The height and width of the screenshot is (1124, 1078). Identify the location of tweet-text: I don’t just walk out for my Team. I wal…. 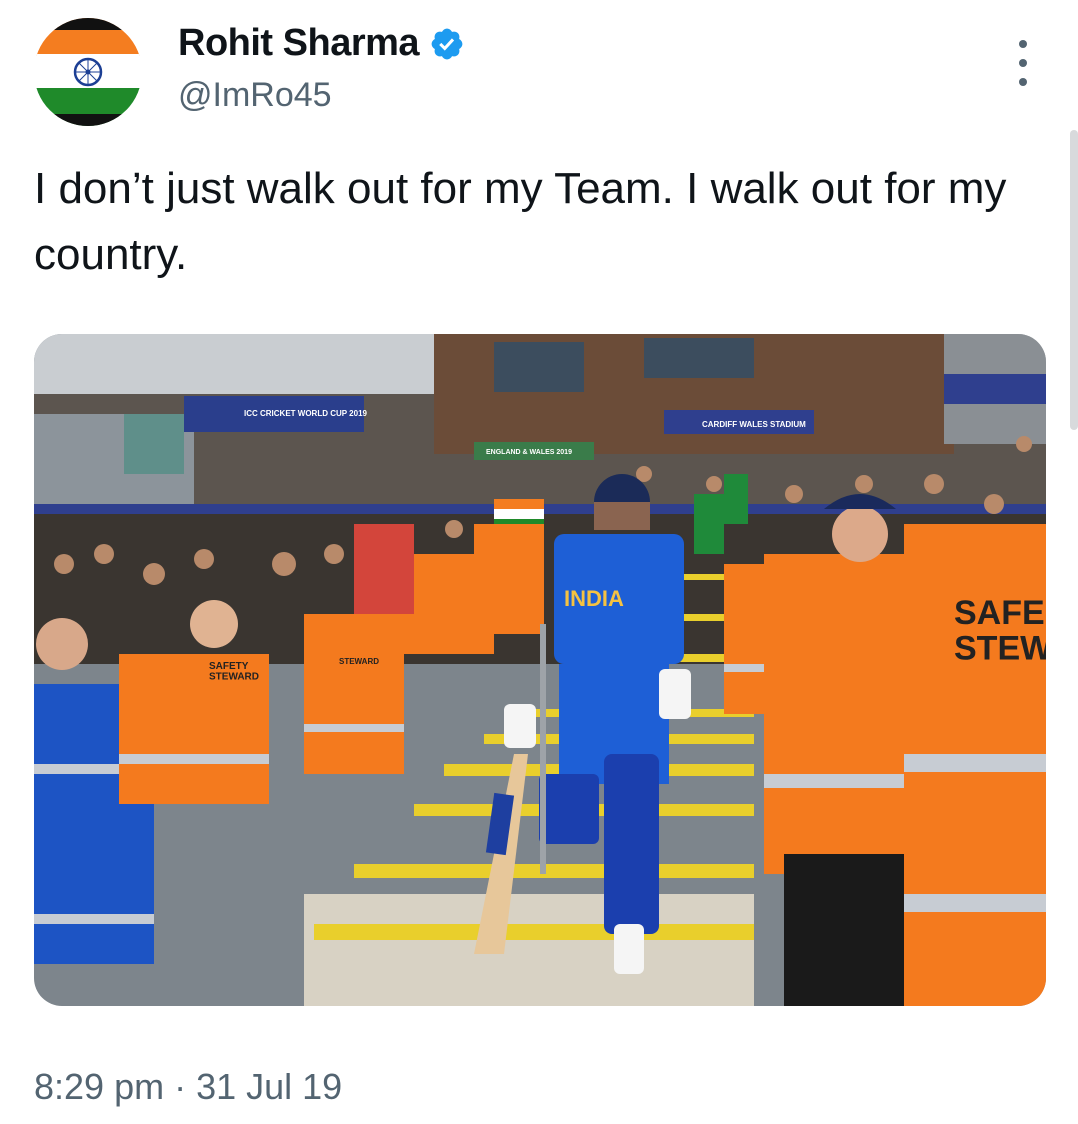
(520, 221).